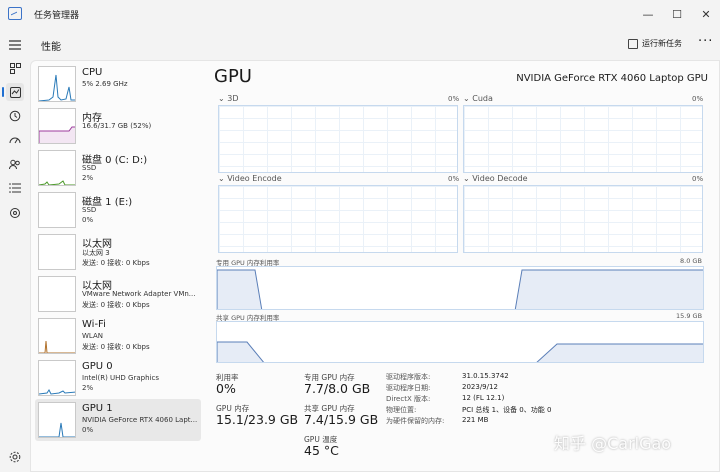  What do you see at coordinates (105, 84) in the screenshot?
I see `device-detail: 5% 2.69 GHz` at bounding box center [105, 84].